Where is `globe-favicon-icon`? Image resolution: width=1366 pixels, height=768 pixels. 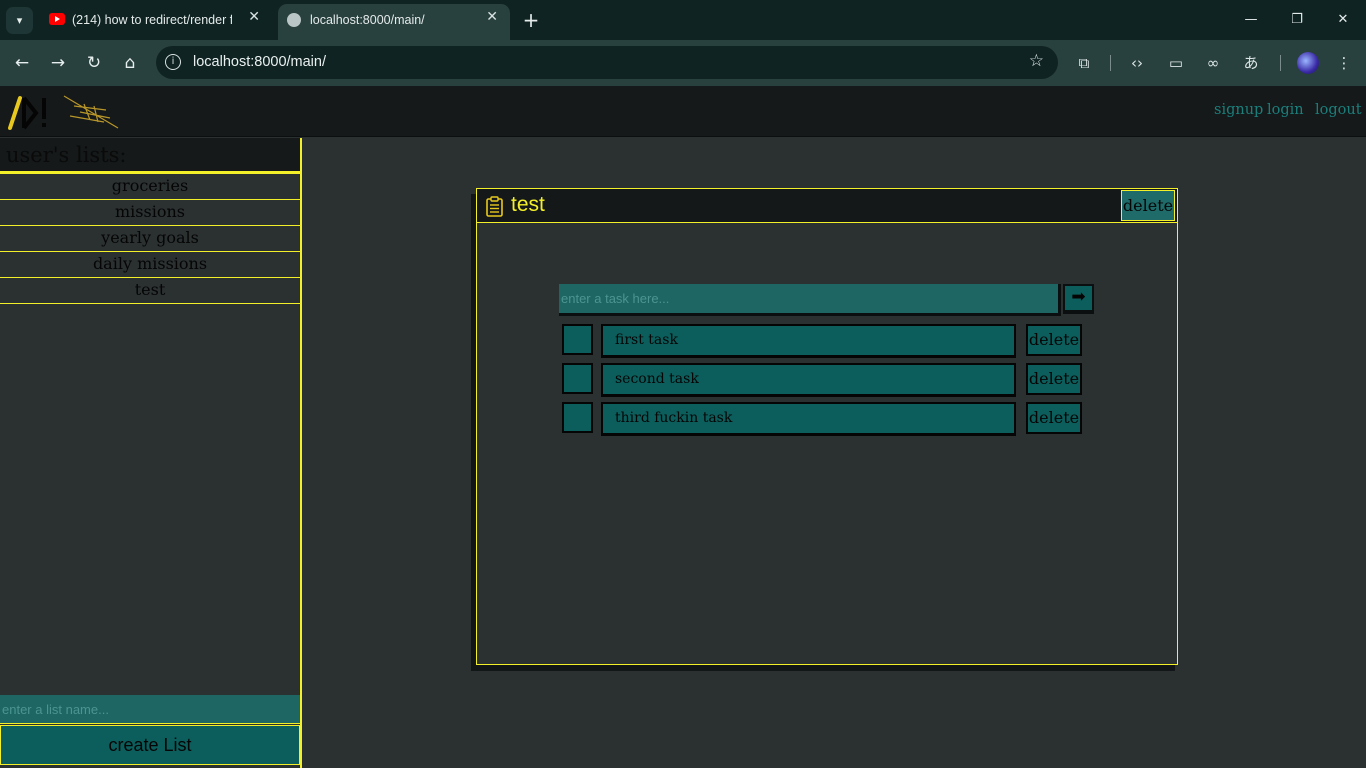 globe-favicon-icon is located at coordinates (294, 20).